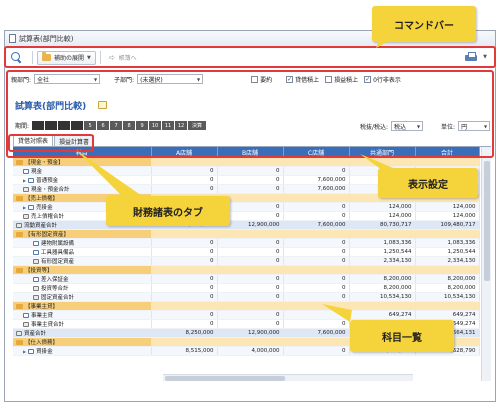 The height and width of the screenshot is (405, 500). I want to click on table-row: ▶売掛金000124,000124,000, so click(246, 207).